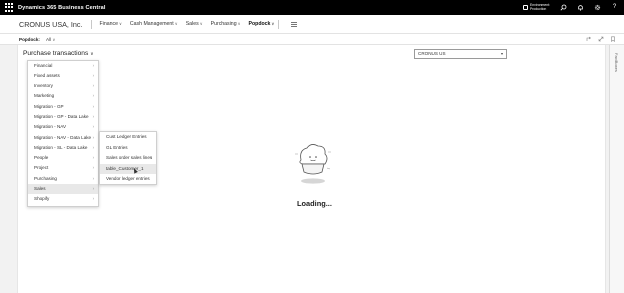  I want to click on submenu-item-label: Sales order sales lines, so click(129, 157).